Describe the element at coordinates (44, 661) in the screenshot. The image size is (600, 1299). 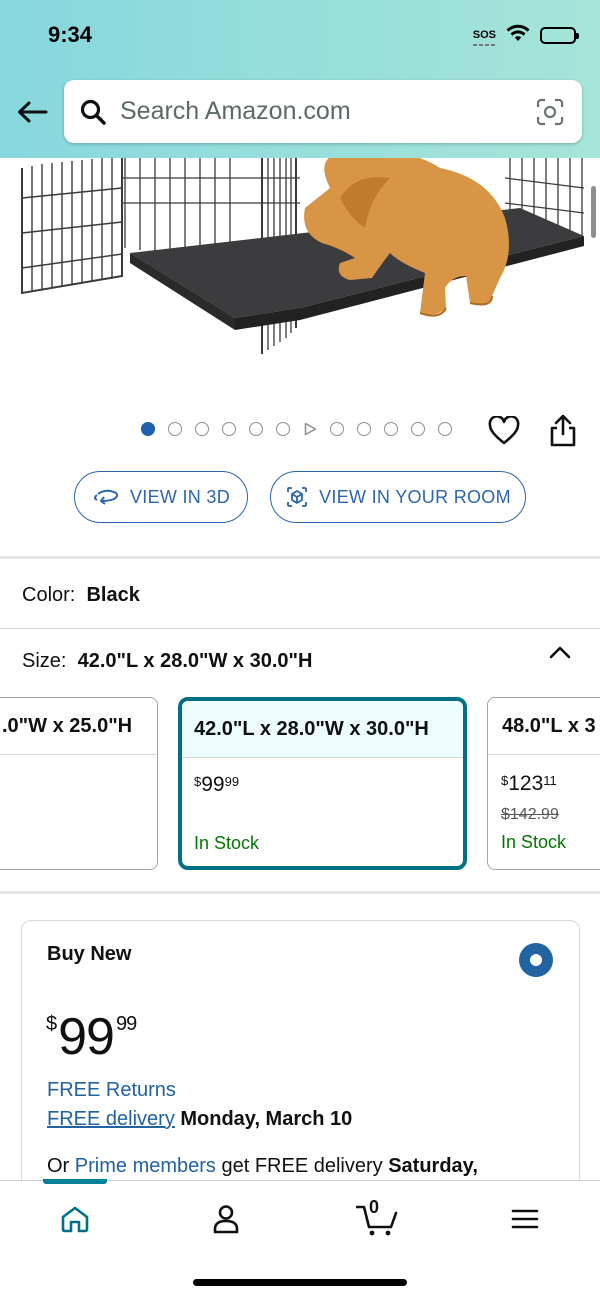
I see `size-label: Size:` at that location.